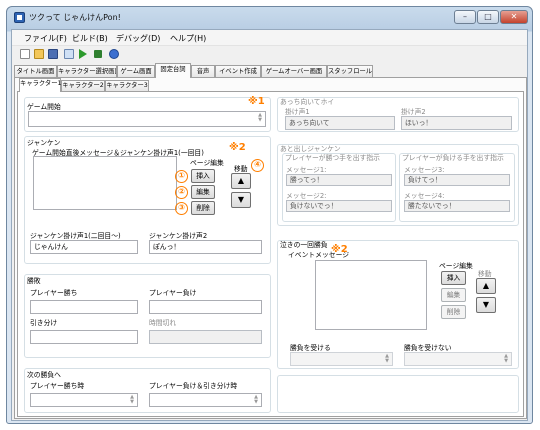 The image size is (540, 430). What do you see at coordinates (488, 17) in the screenshot?
I see `maximize-button: □` at bounding box center [488, 17].